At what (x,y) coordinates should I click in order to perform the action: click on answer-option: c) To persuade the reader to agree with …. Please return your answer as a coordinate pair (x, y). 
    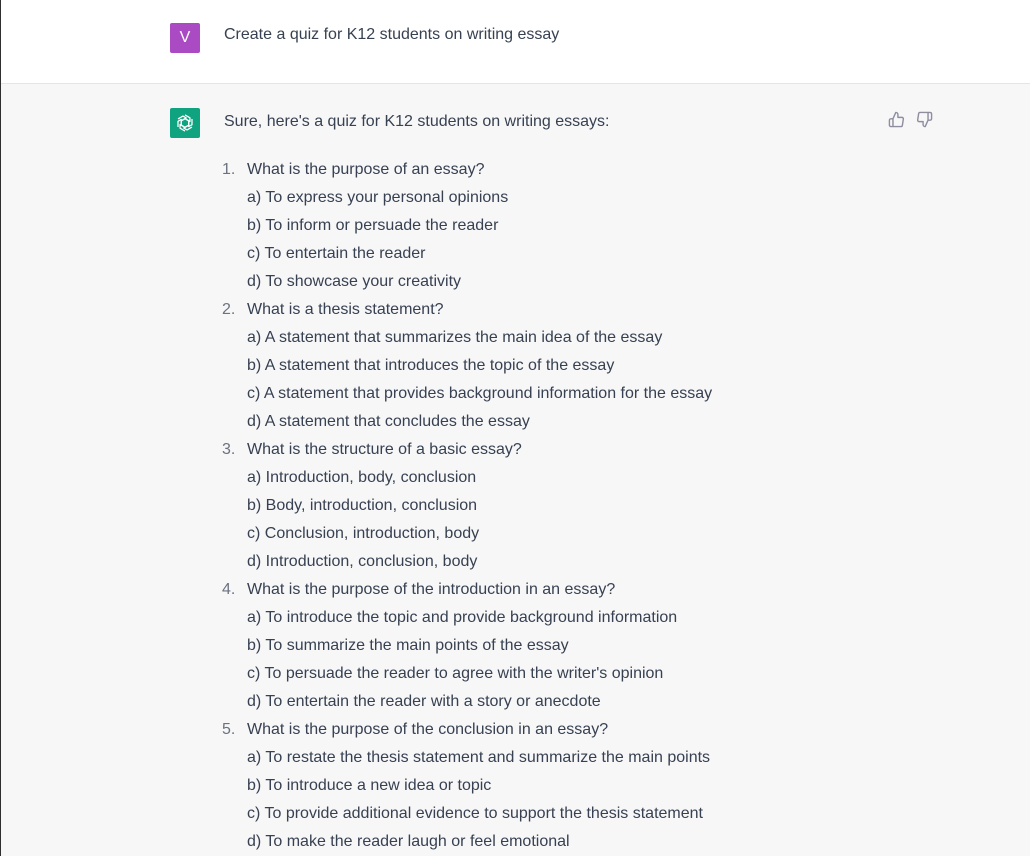
    Looking at the image, I should click on (455, 673).